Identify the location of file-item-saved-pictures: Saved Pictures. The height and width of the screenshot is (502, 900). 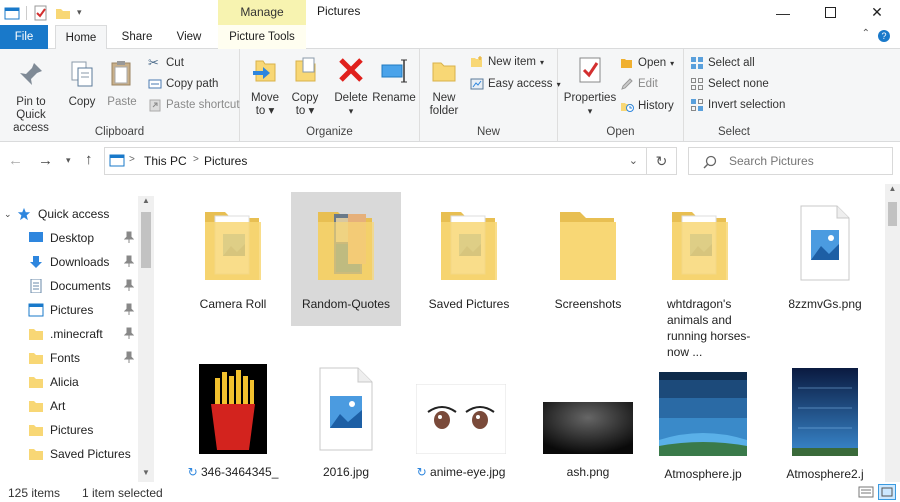
(469, 252).